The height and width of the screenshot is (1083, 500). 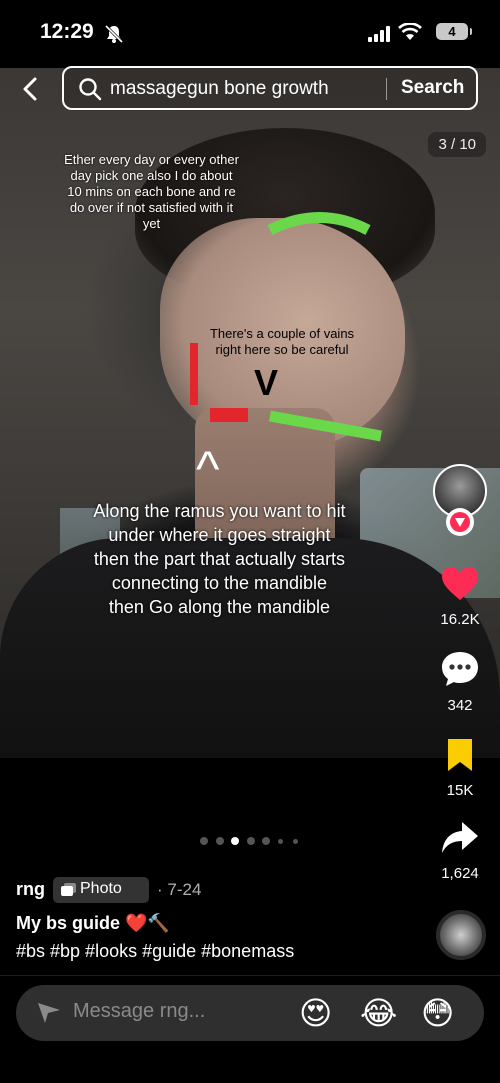 What do you see at coordinates (179, 889) in the screenshot?
I see `post-date: · 7-24` at bounding box center [179, 889].